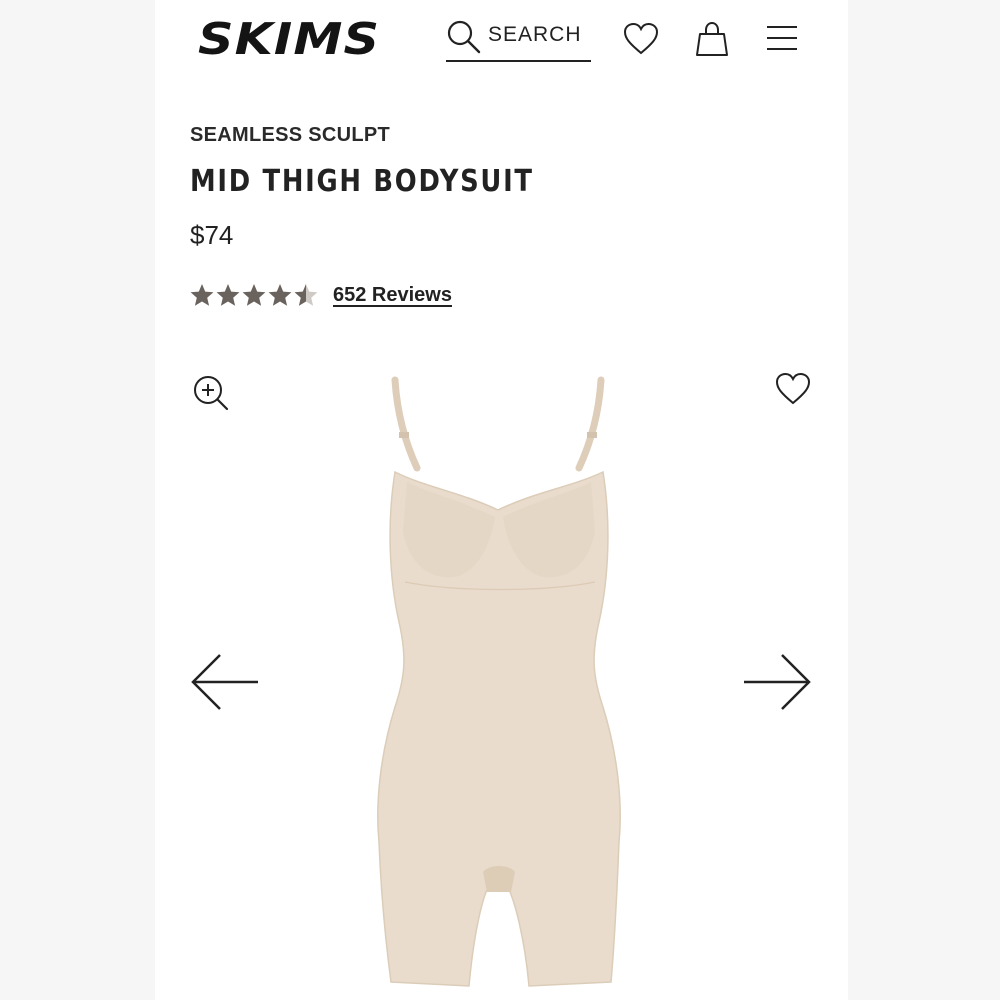 The height and width of the screenshot is (1000, 1000). I want to click on search-icon, so click(464, 37).